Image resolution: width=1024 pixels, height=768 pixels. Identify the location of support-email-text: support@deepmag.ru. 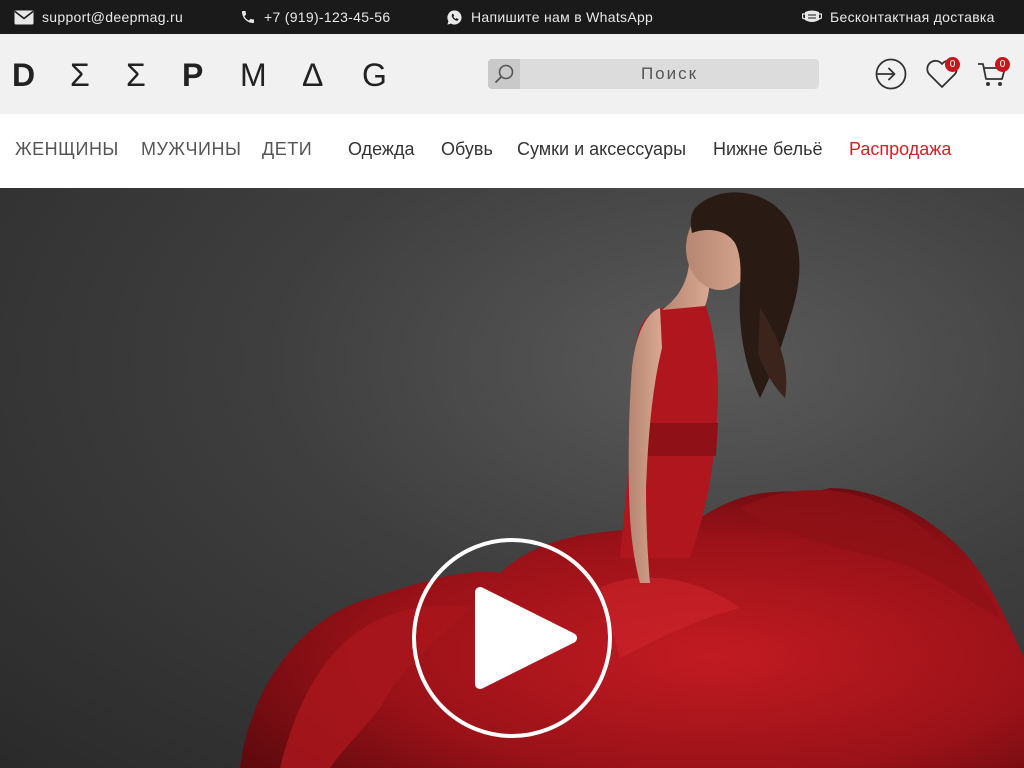
(113, 17).